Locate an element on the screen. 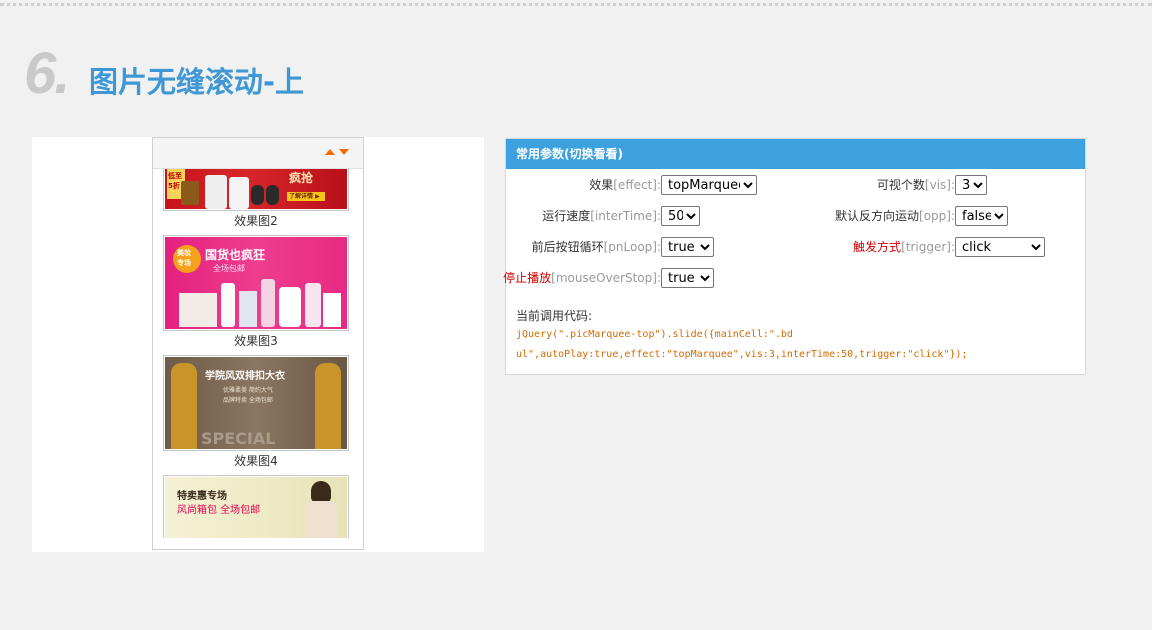  trigger-select: click is located at coordinates (1000, 247).